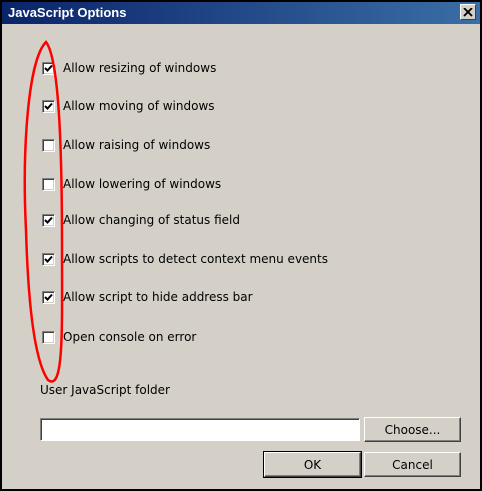 This screenshot has width=482, height=491. What do you see at coordinates (48, 184) in the screenshot?
I see `checkbox-lower-windows` at bounding box center [48, 184].